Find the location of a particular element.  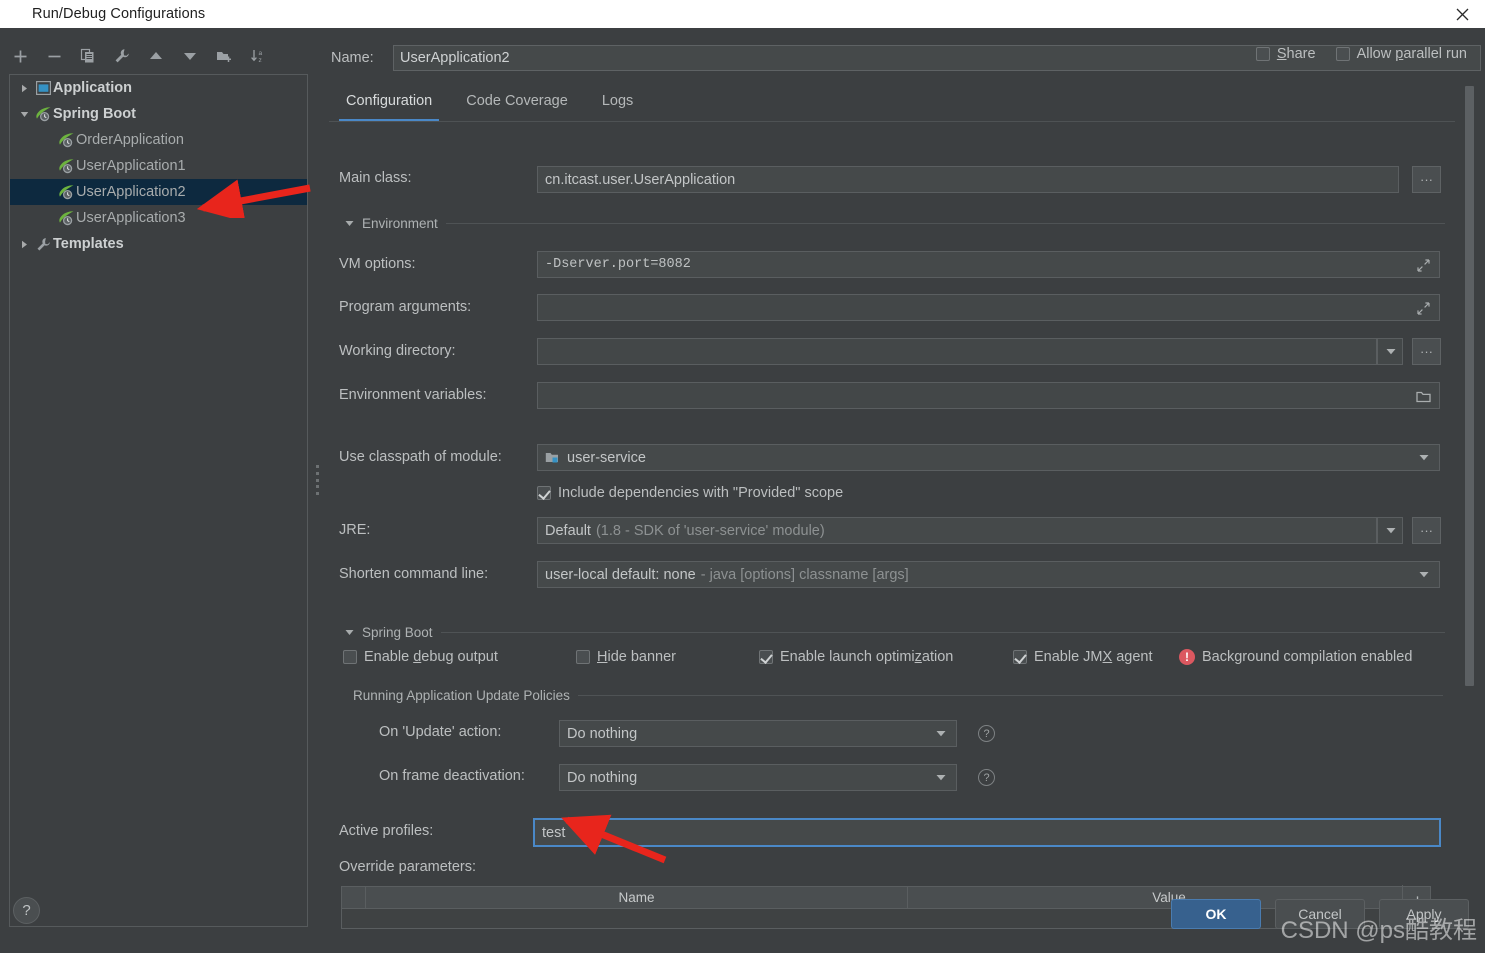

shorten-command-line-value: user-local default: none is located at coordinates (620, 574).